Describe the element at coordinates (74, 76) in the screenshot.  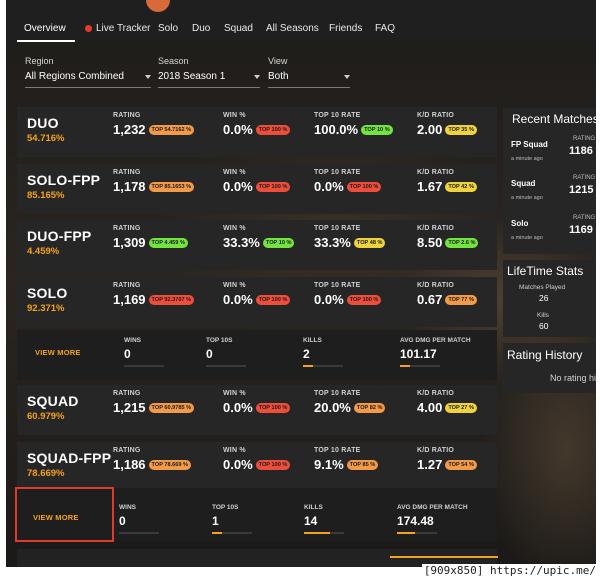
I see `region-value: All Regions Combined` at that location.